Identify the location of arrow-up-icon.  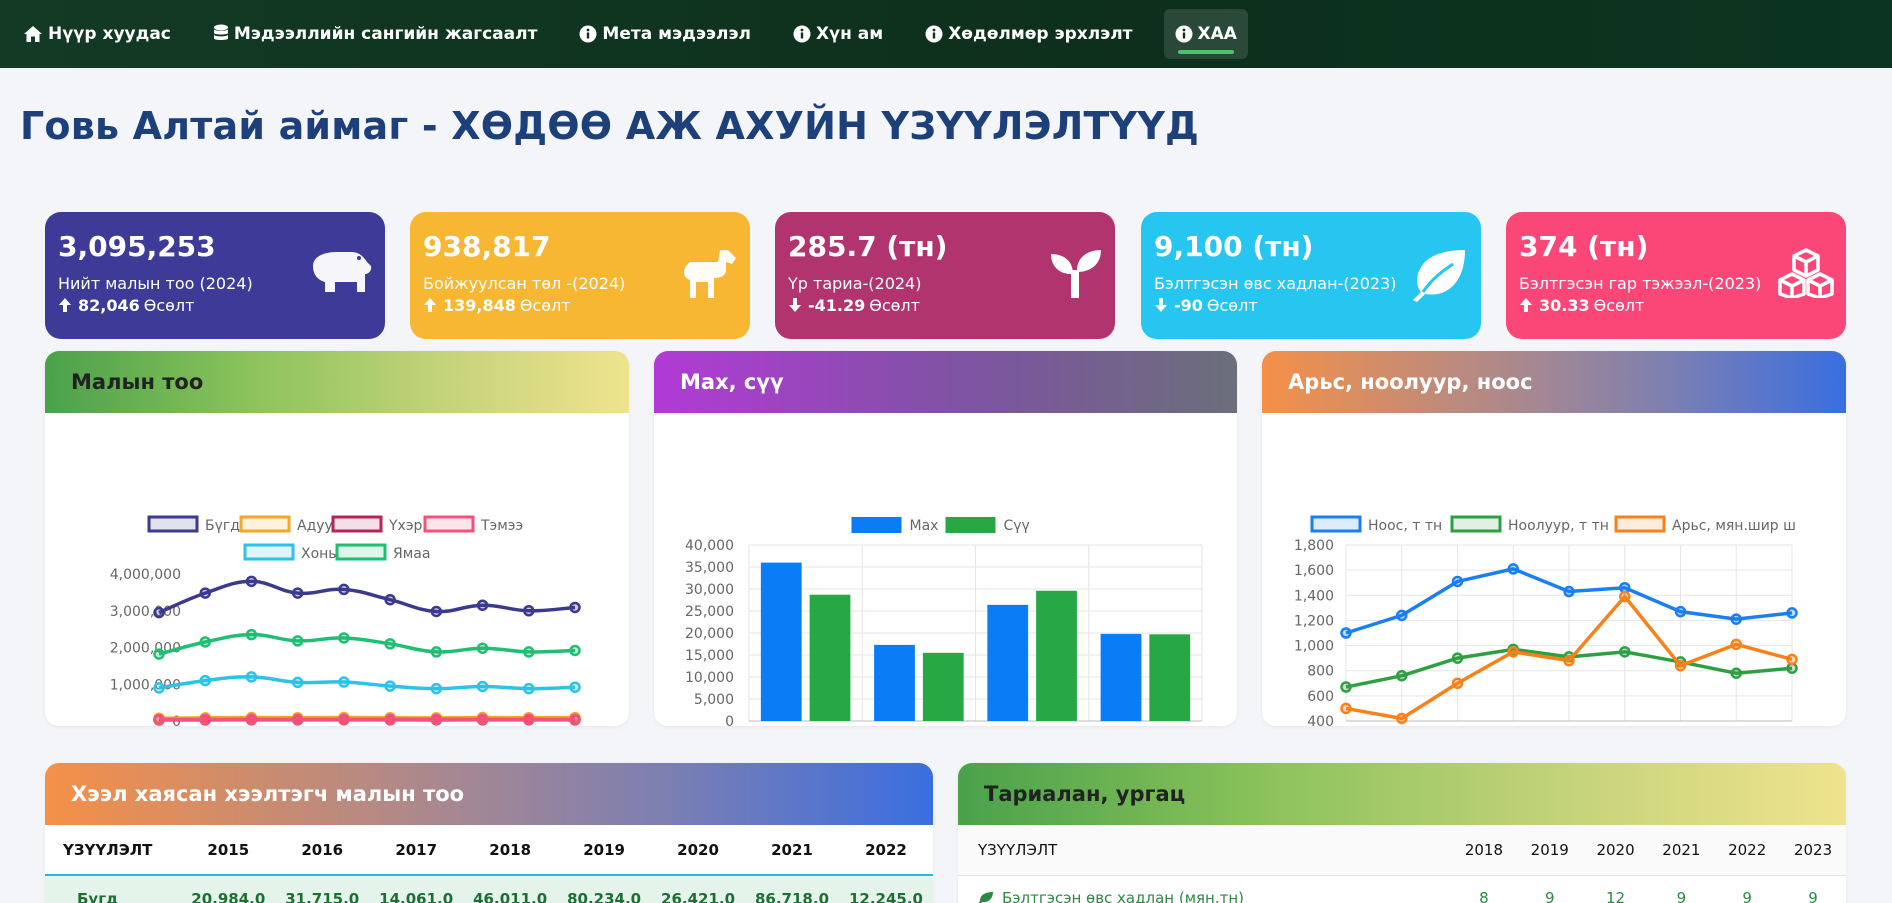
(430, 305).